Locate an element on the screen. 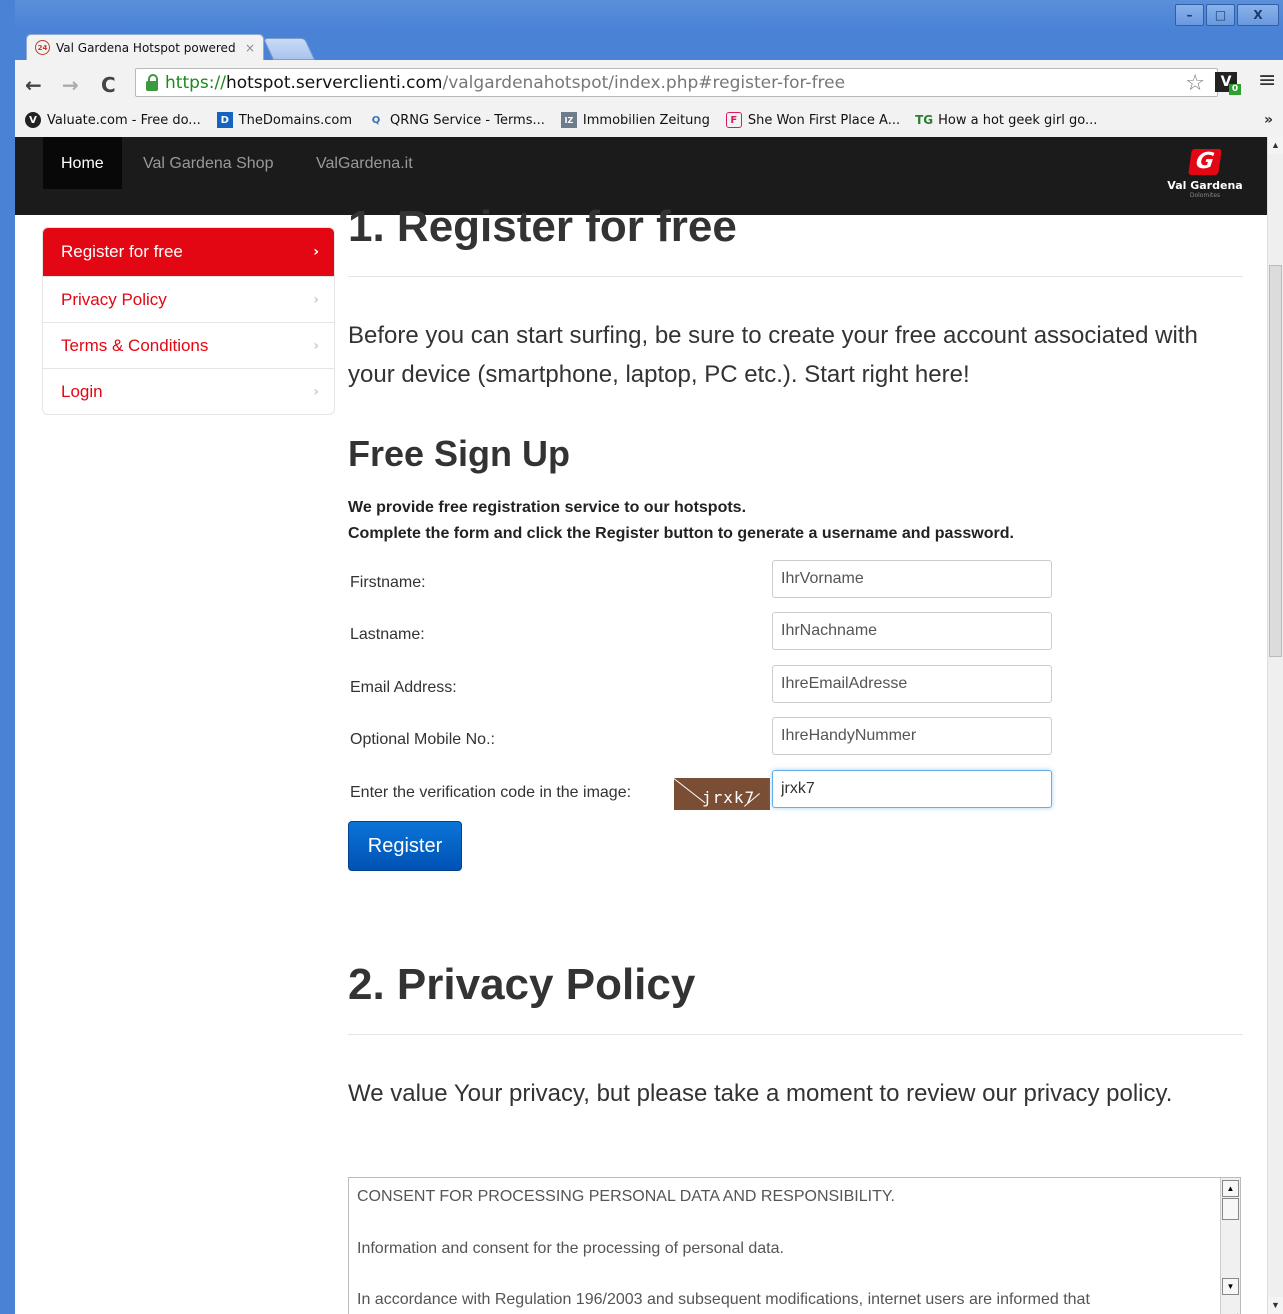 This screenshot has height=1314, width=1283. qrng-icon: Q is located at coordinates (376, 120).